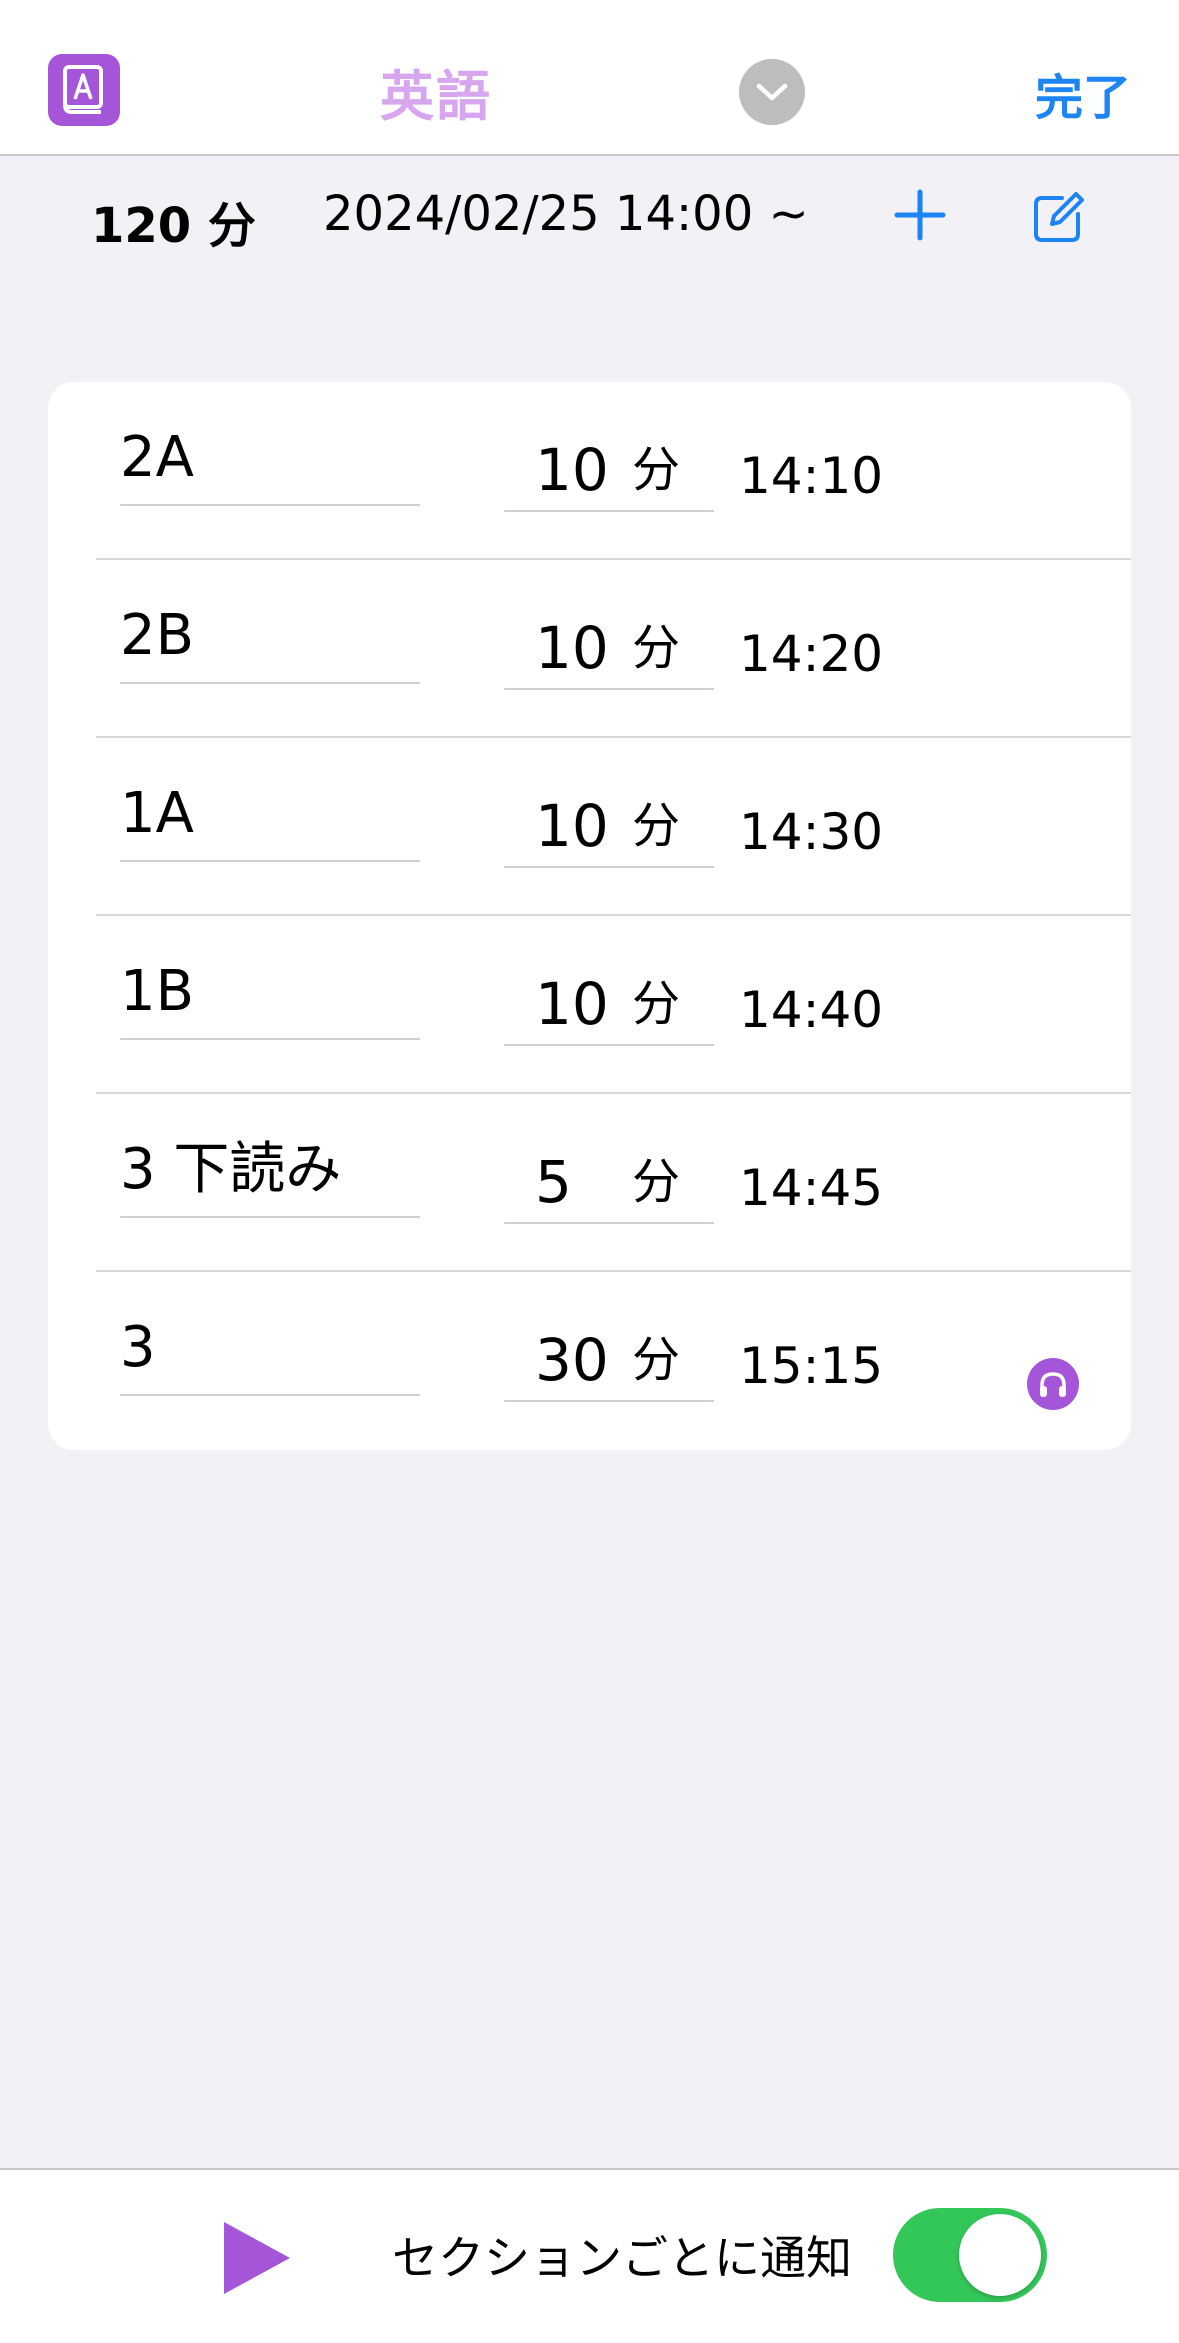 Image resolution: width=1179 pixels, height=2343 pixels. What do you see at coordinates (811, 654) in the screenshot?
I see `end-time: 14:20` at bounding box center [811, 654].